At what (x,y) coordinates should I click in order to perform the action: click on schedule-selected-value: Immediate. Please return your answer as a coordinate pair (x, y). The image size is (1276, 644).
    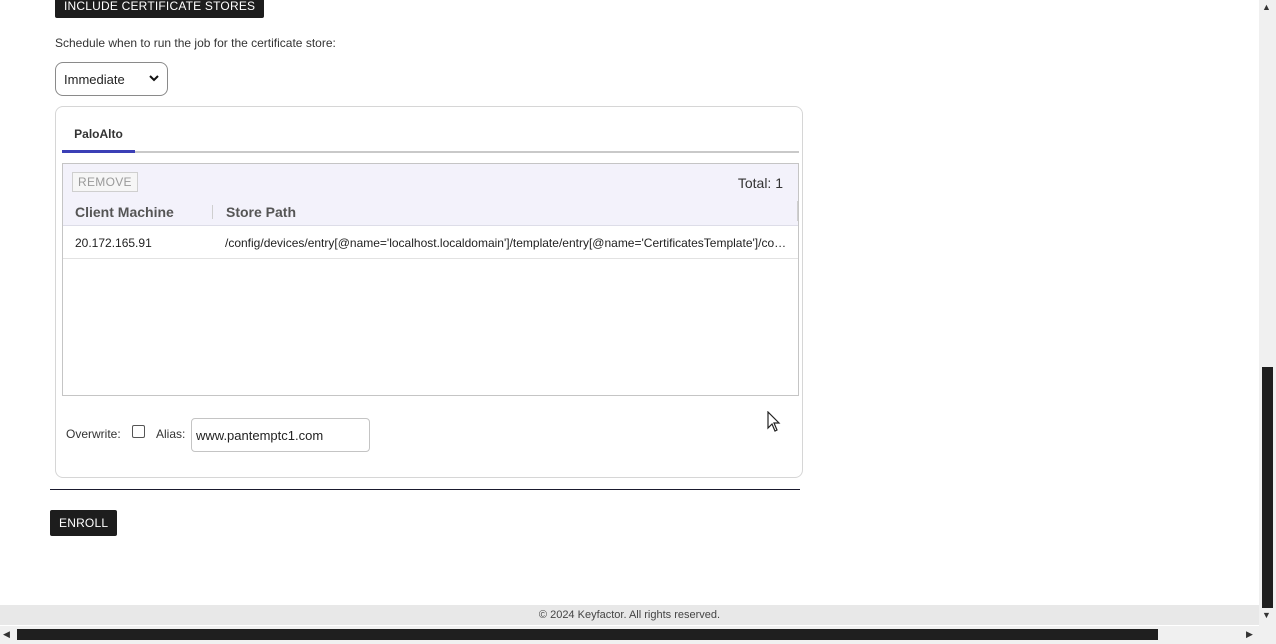
    Looking at the image, I should click on (94, 79).